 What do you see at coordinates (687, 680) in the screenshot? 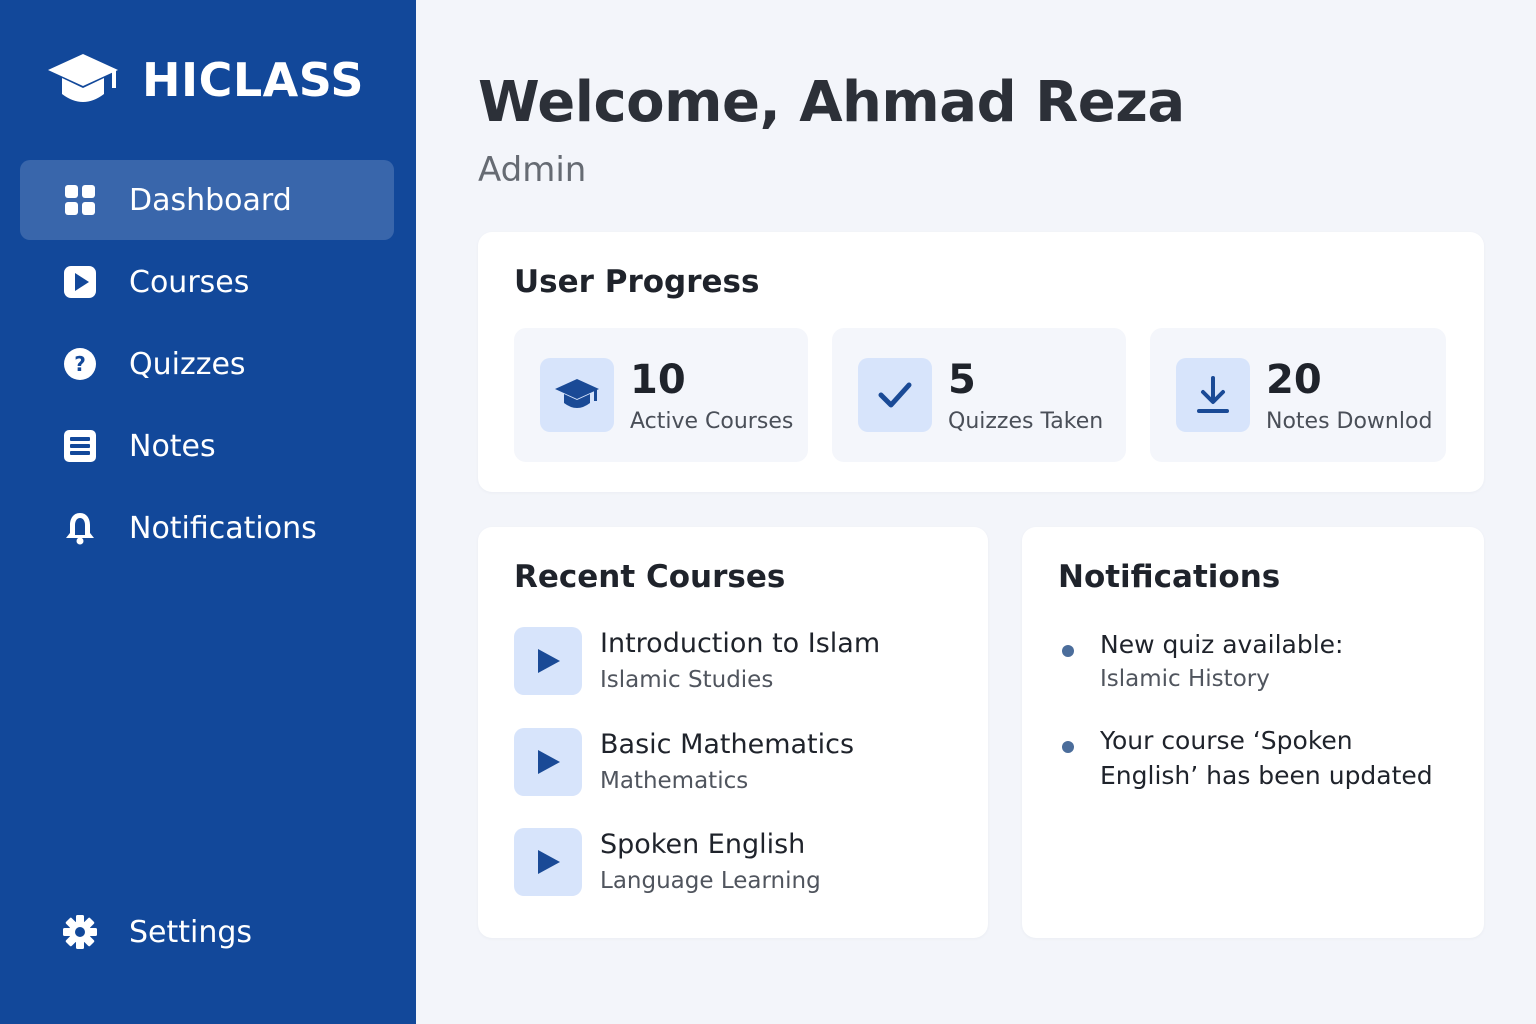
I see `course-category: Islamic Studies` at bounding box center [687, 680].